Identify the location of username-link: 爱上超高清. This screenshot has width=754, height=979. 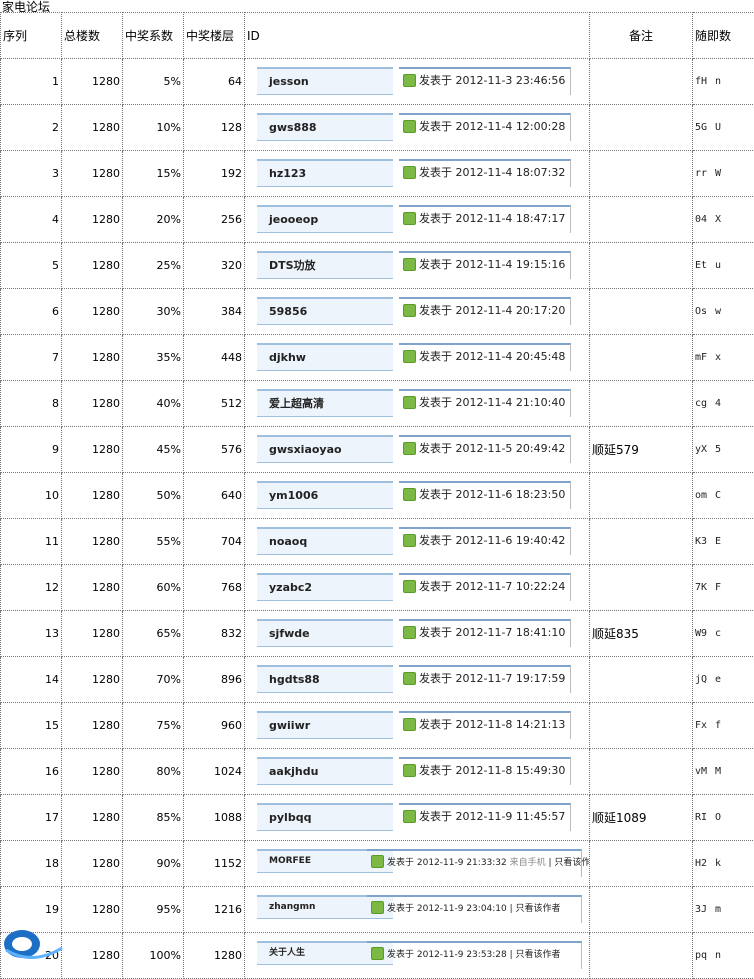
(325, 403).